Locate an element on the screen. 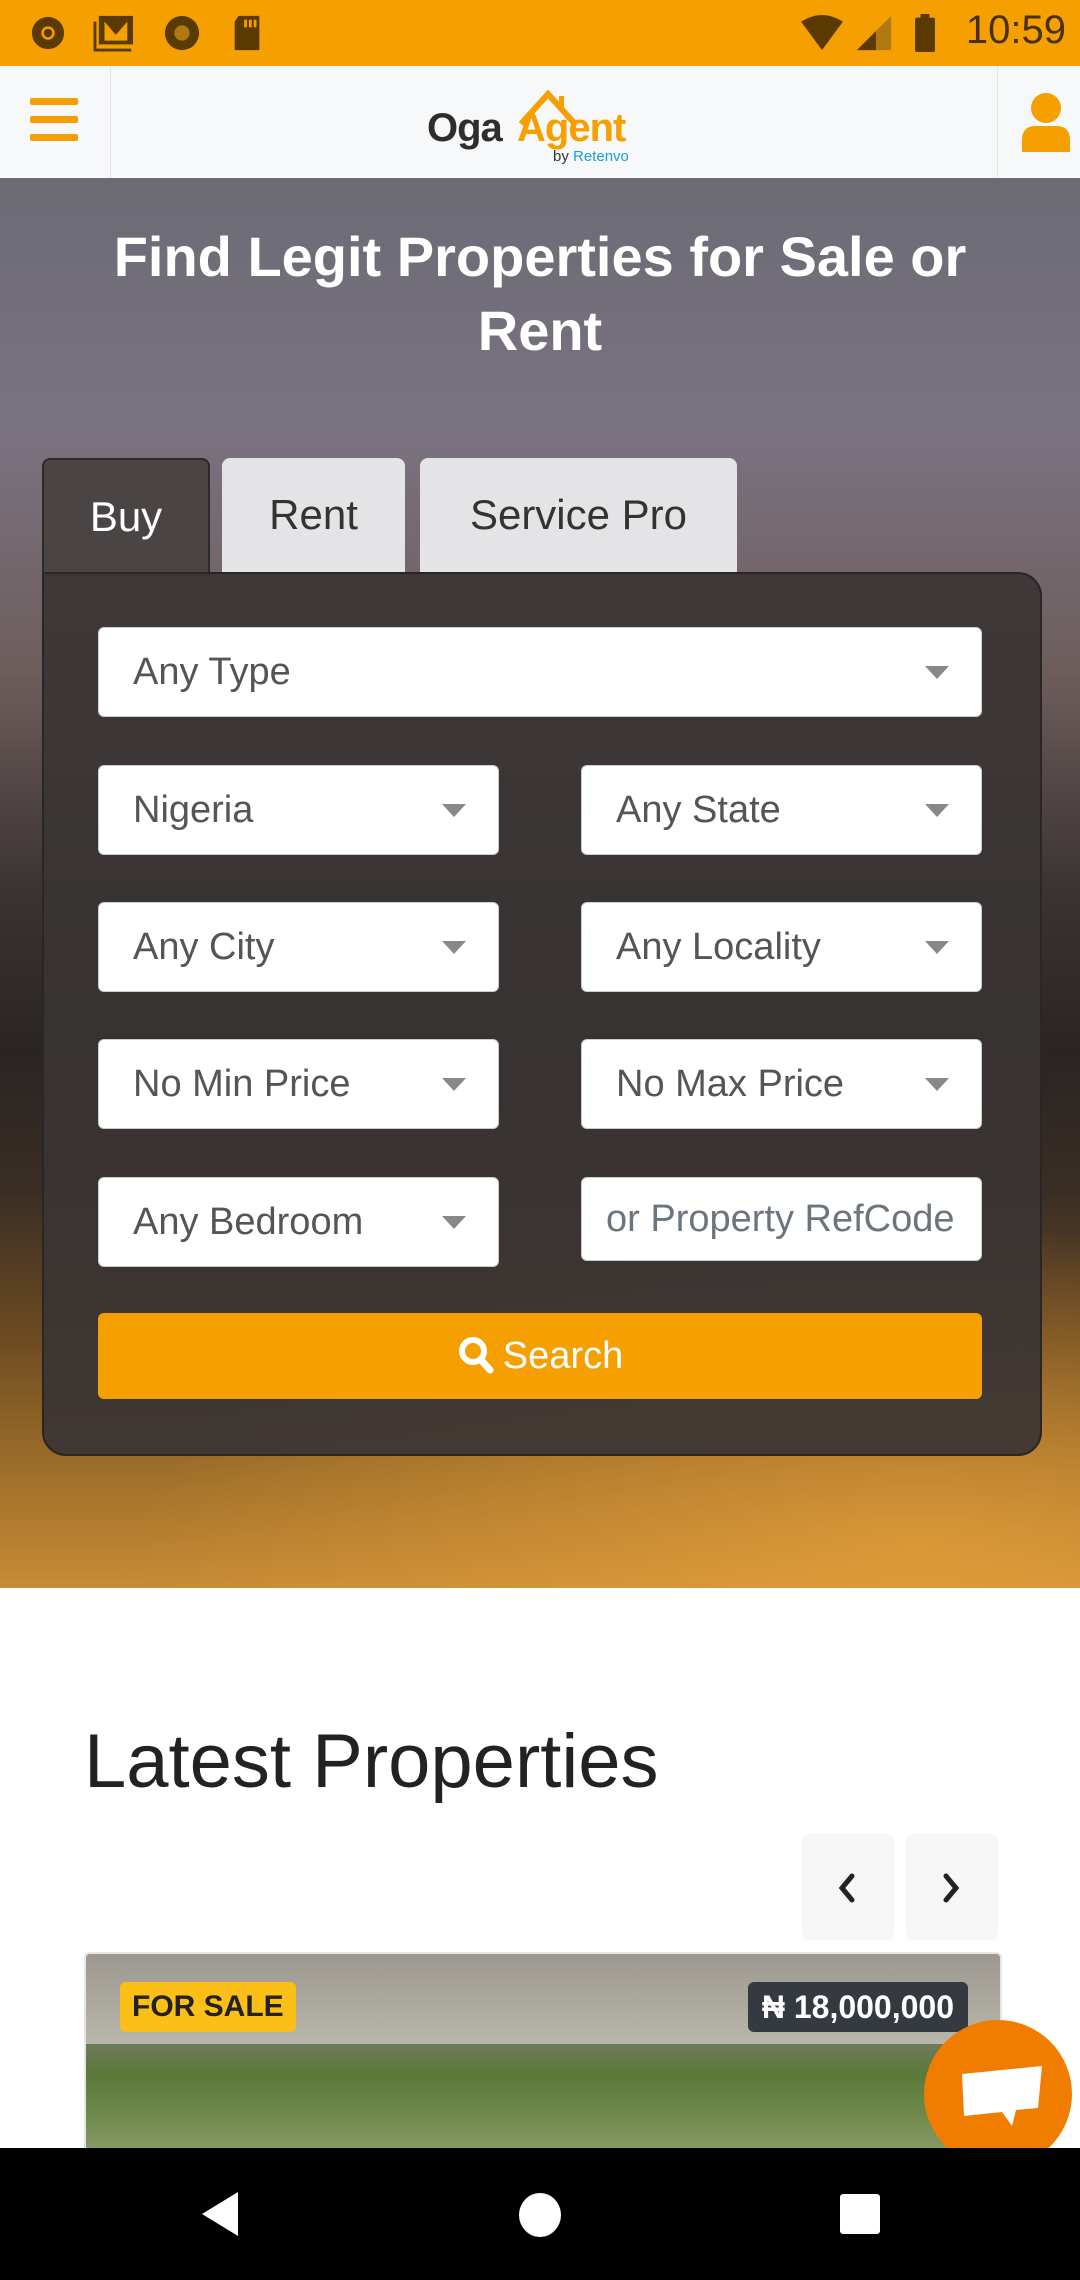 The width and height of the screenshot is (1080, 2280). clock: 10:59 is located at coordinates (1015, 30).